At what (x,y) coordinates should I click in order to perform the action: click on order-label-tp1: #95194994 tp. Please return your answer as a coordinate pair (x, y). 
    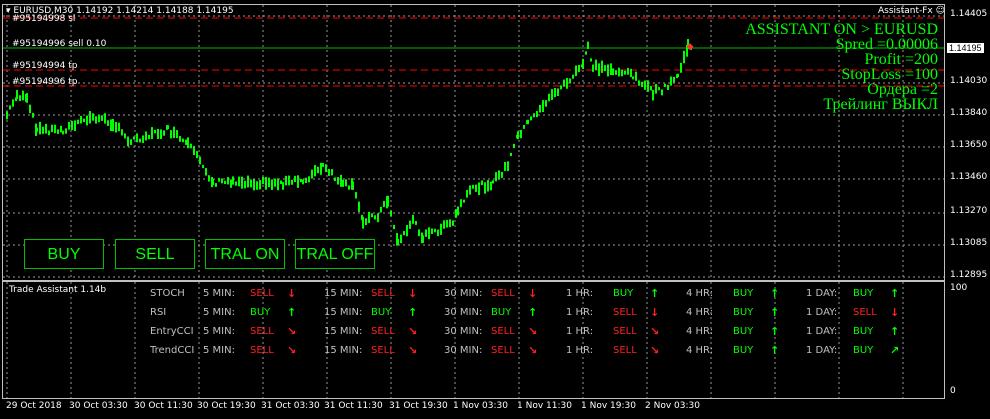
    Looking at the image, I should click on (45, 66).